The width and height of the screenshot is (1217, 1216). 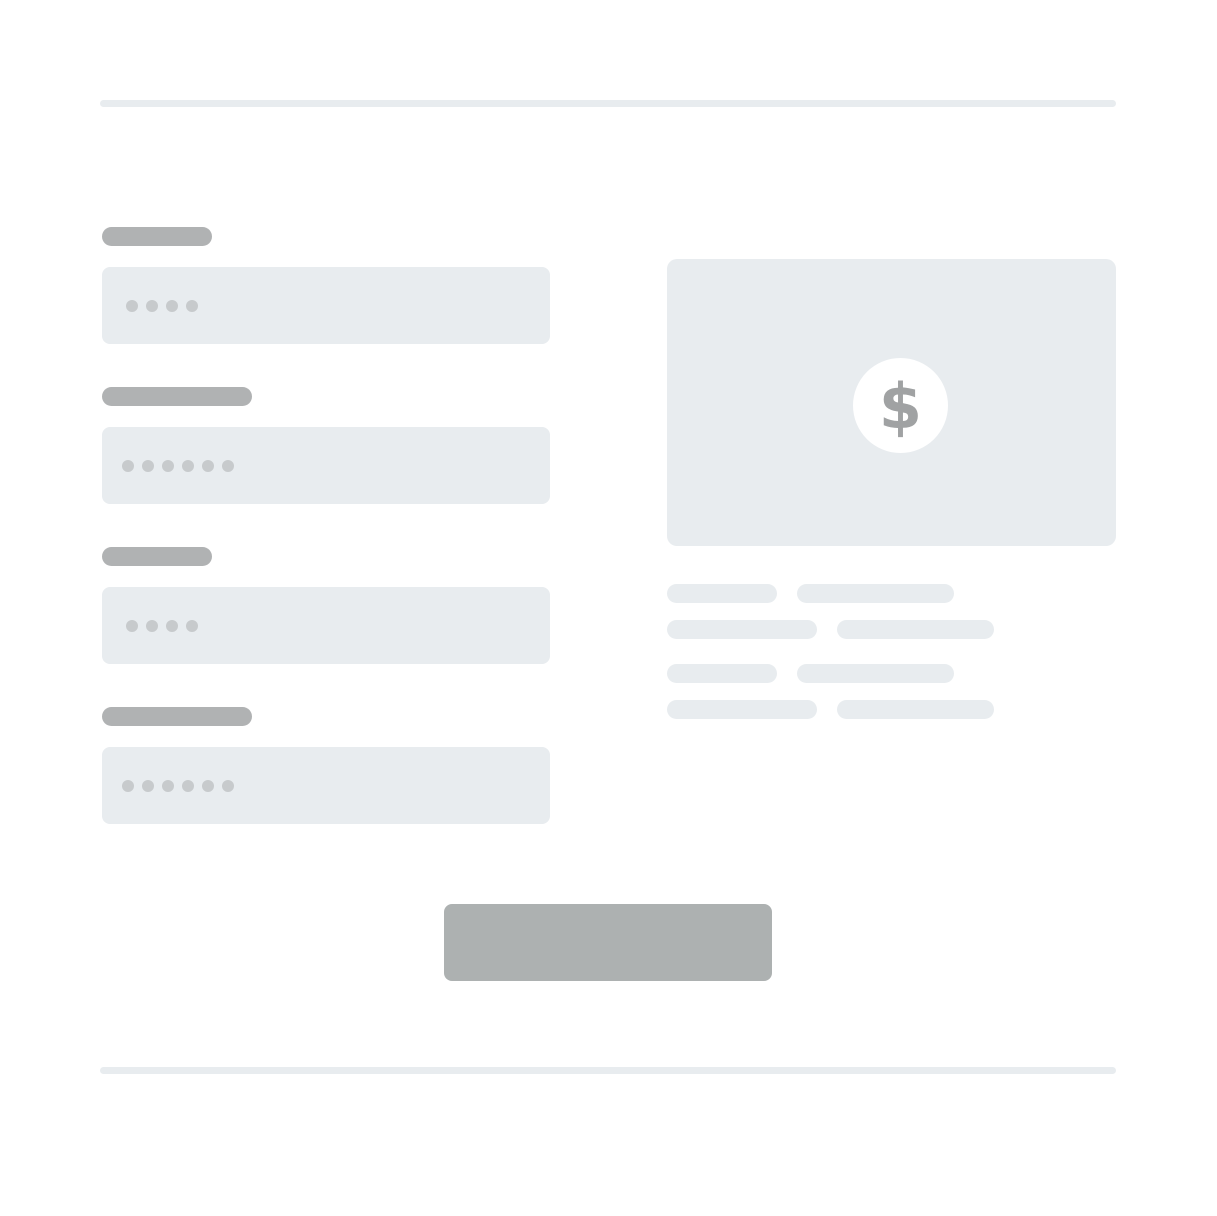 I want to click on submit-button, so click(x=608, y=942).